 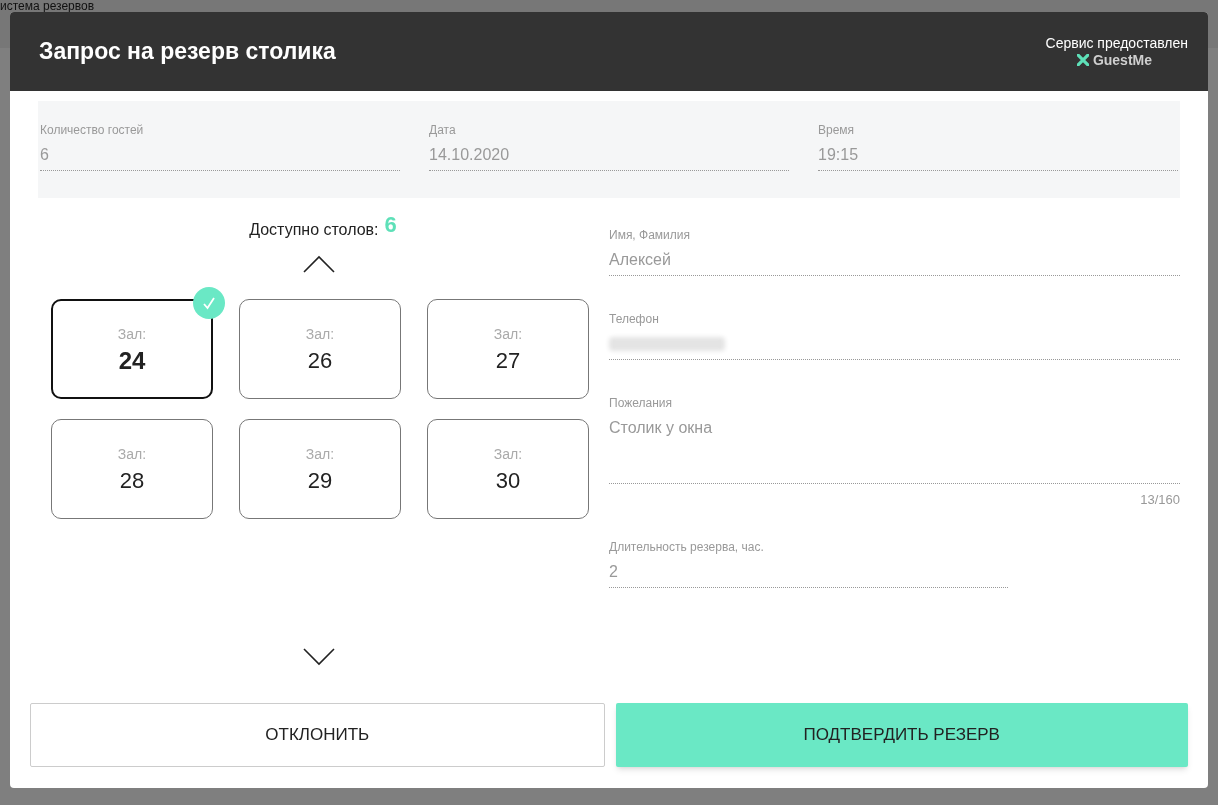 I want to click on provider-label: Сервис предоставлен, so click(x=1116, y=43).